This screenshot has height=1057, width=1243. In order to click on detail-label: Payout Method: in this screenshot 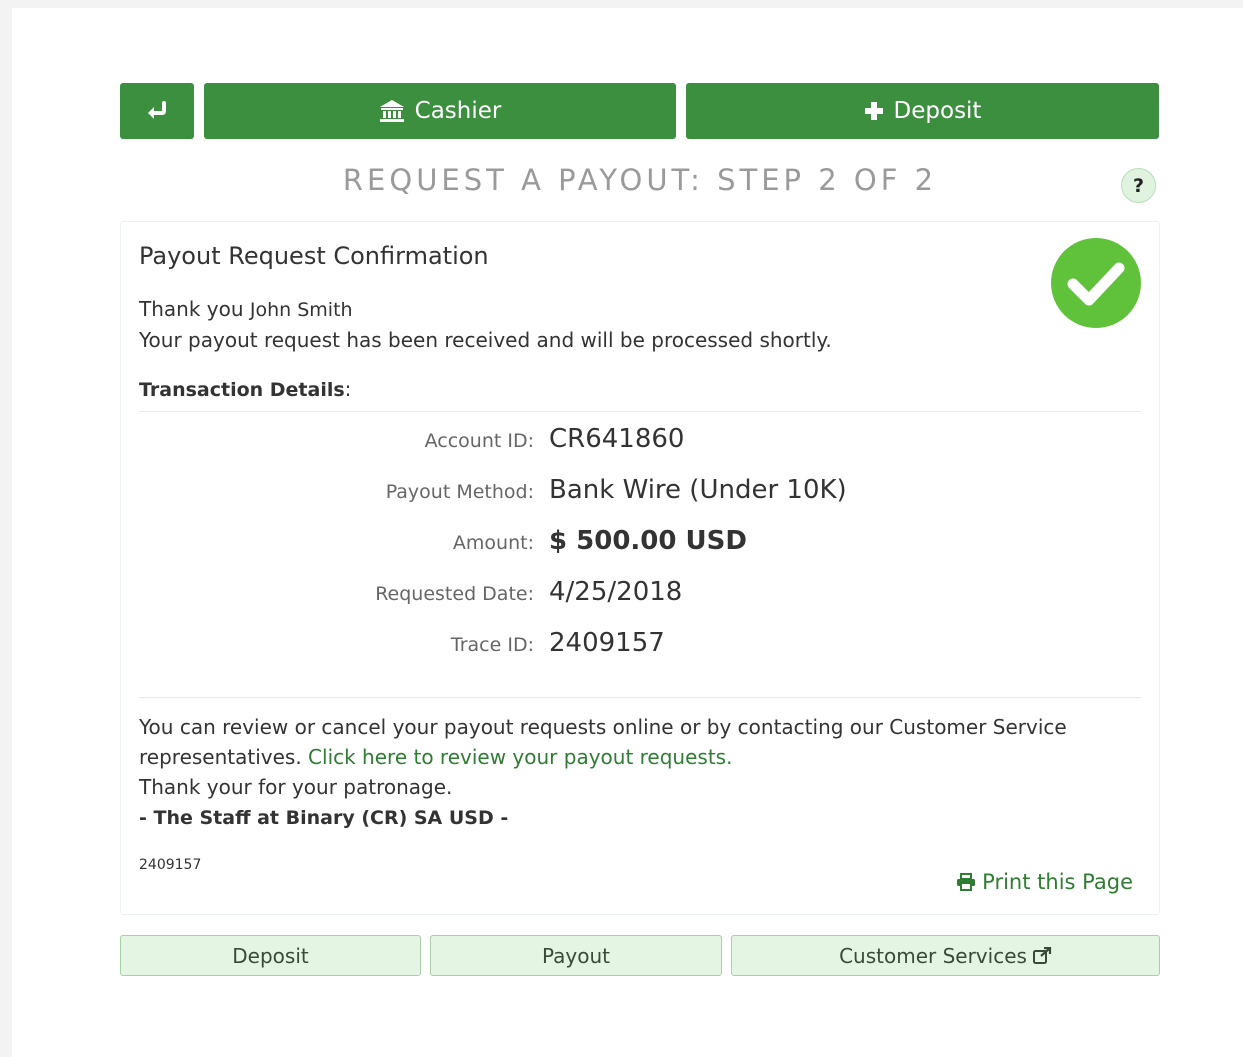, I will do `click(459, 492)`.